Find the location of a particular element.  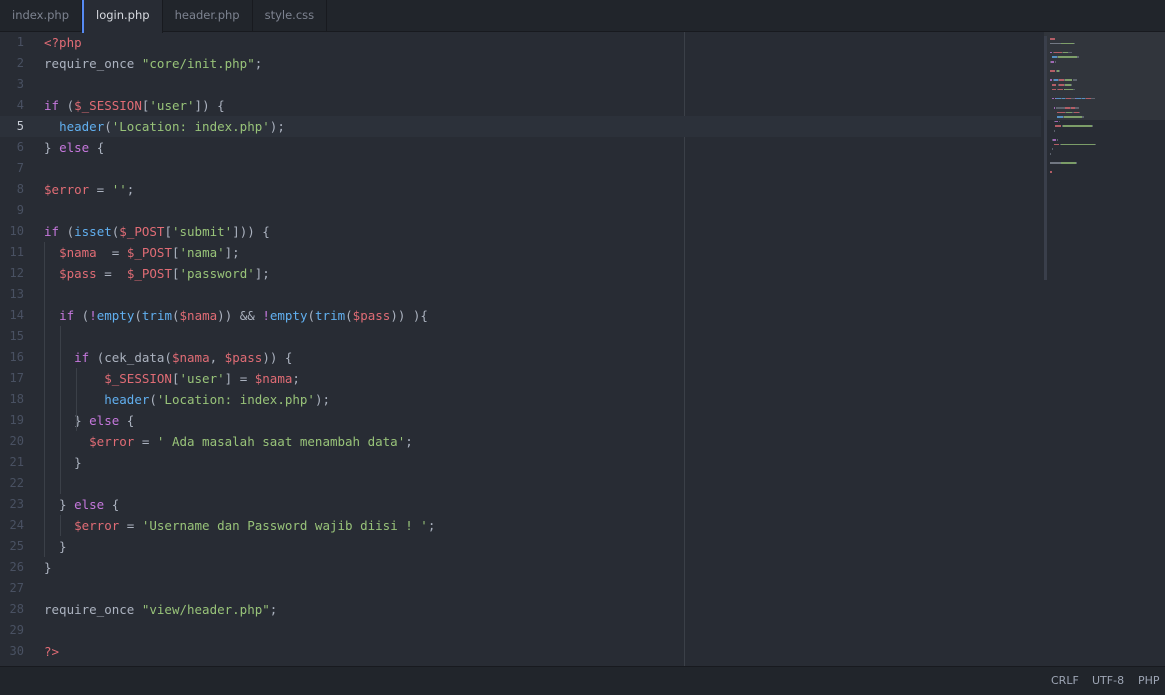

code-line: 7 is located at coordinates (520, 168).